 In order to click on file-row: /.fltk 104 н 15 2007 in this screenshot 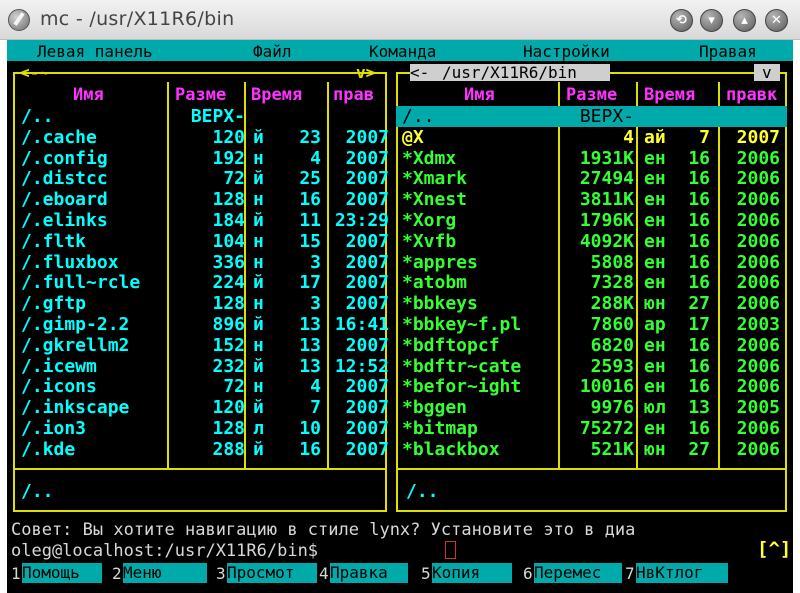, I will do `click(201, 241)`.